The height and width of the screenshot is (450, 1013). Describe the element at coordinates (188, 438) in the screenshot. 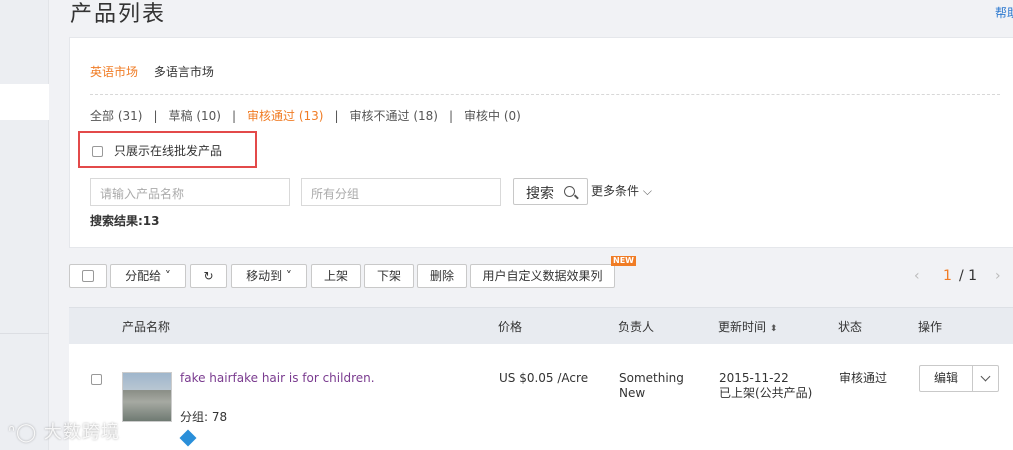

I see `diamond-icon` at that location.